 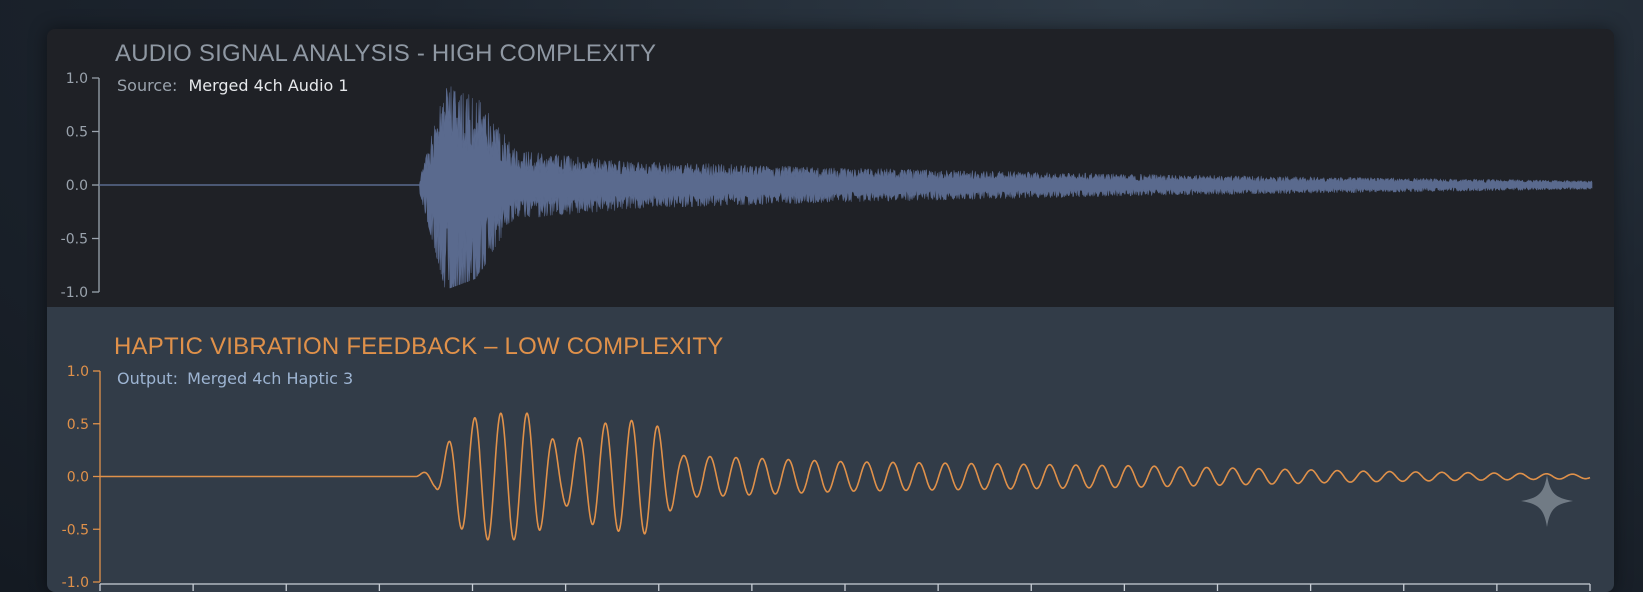 I want to click on audio-y-tick-label: 0.0, so click(x=77, y=186).